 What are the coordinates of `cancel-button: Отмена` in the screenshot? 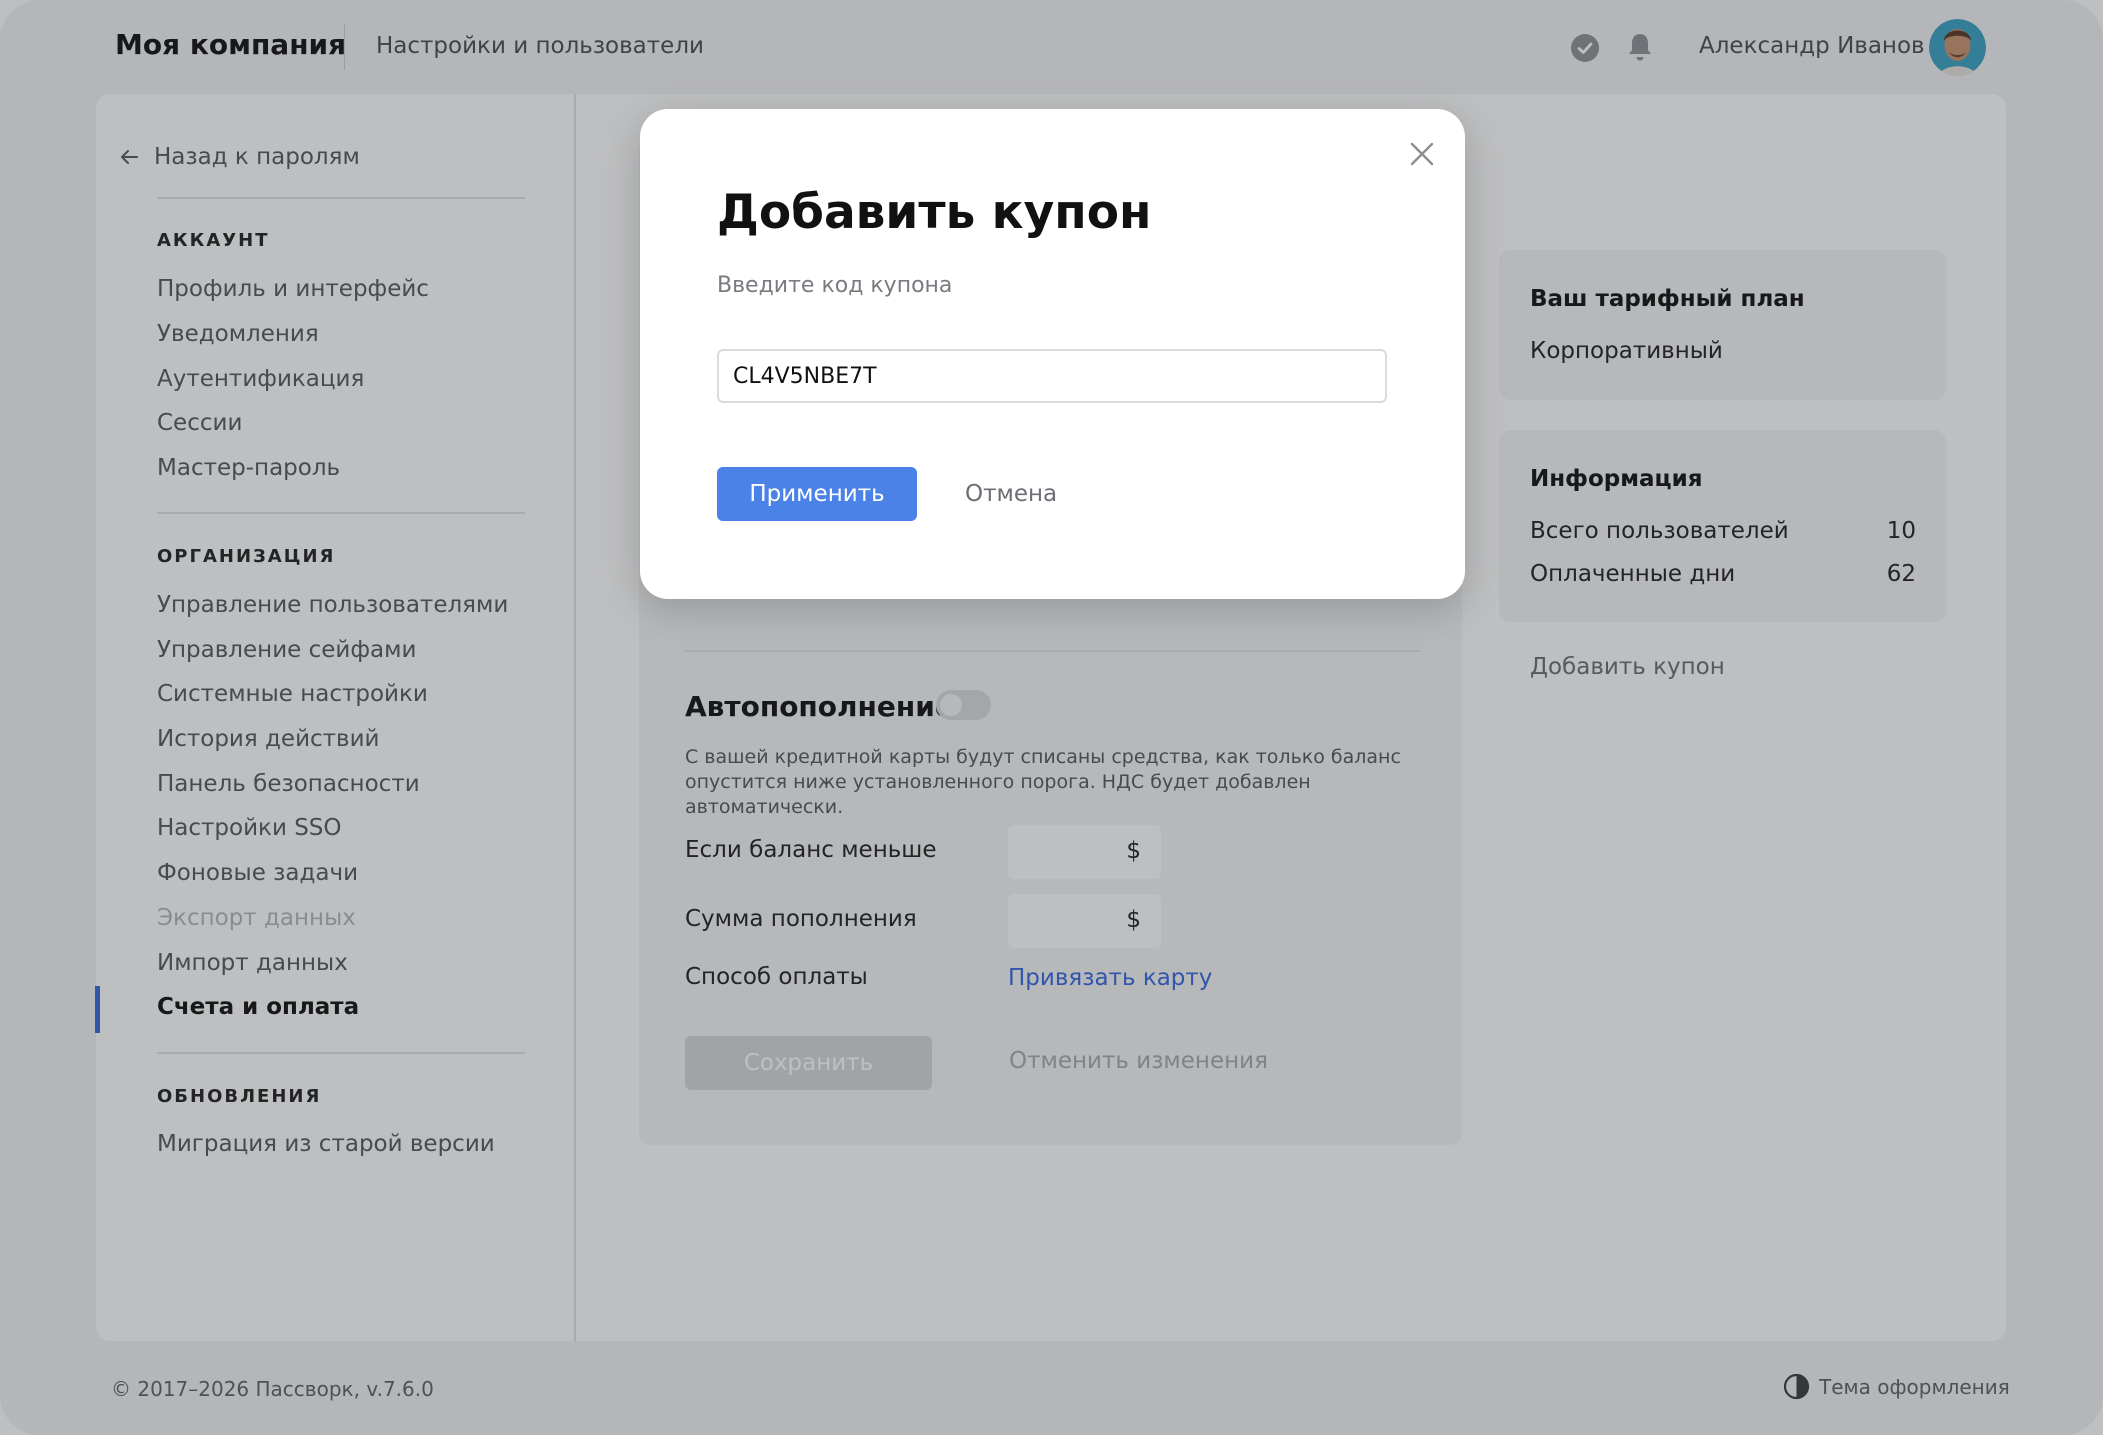 It's located at (1011, 494).